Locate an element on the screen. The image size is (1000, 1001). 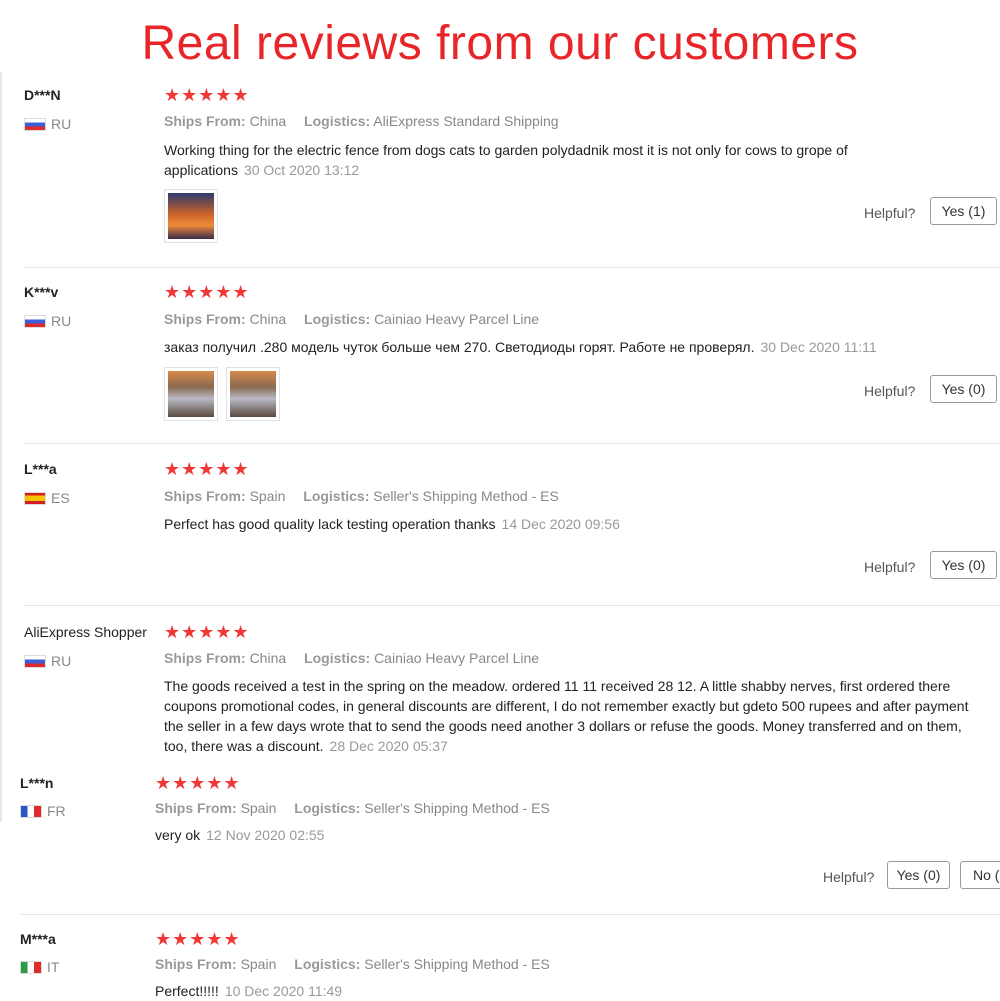
review-date: 10 Dec 2020 11:49 is located at coordinates (283, 991).